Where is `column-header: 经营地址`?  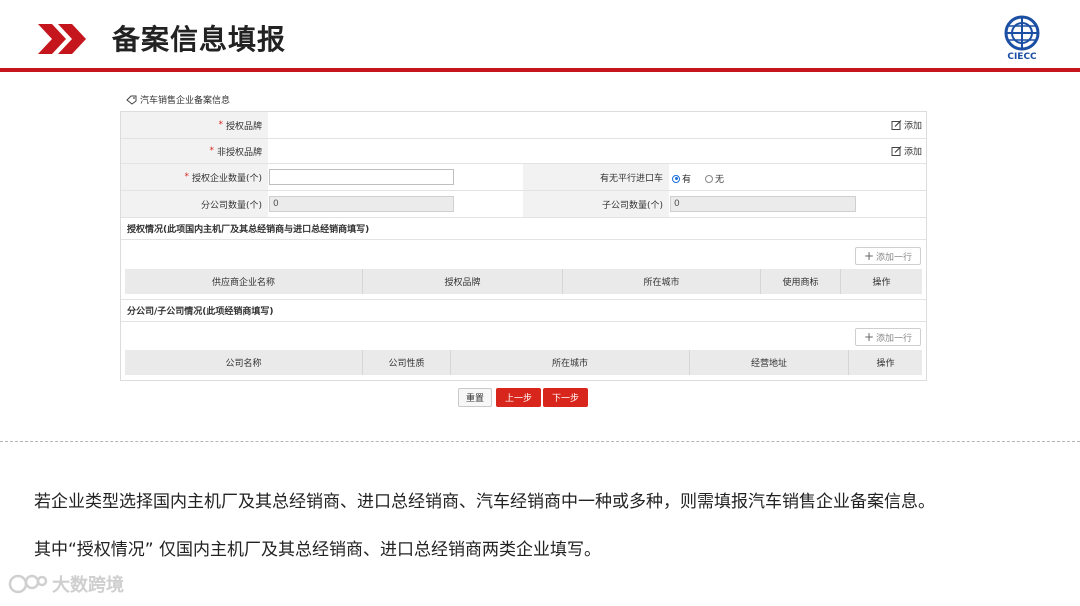 column-header: 经营地址 is located at coordinates (769, 362).